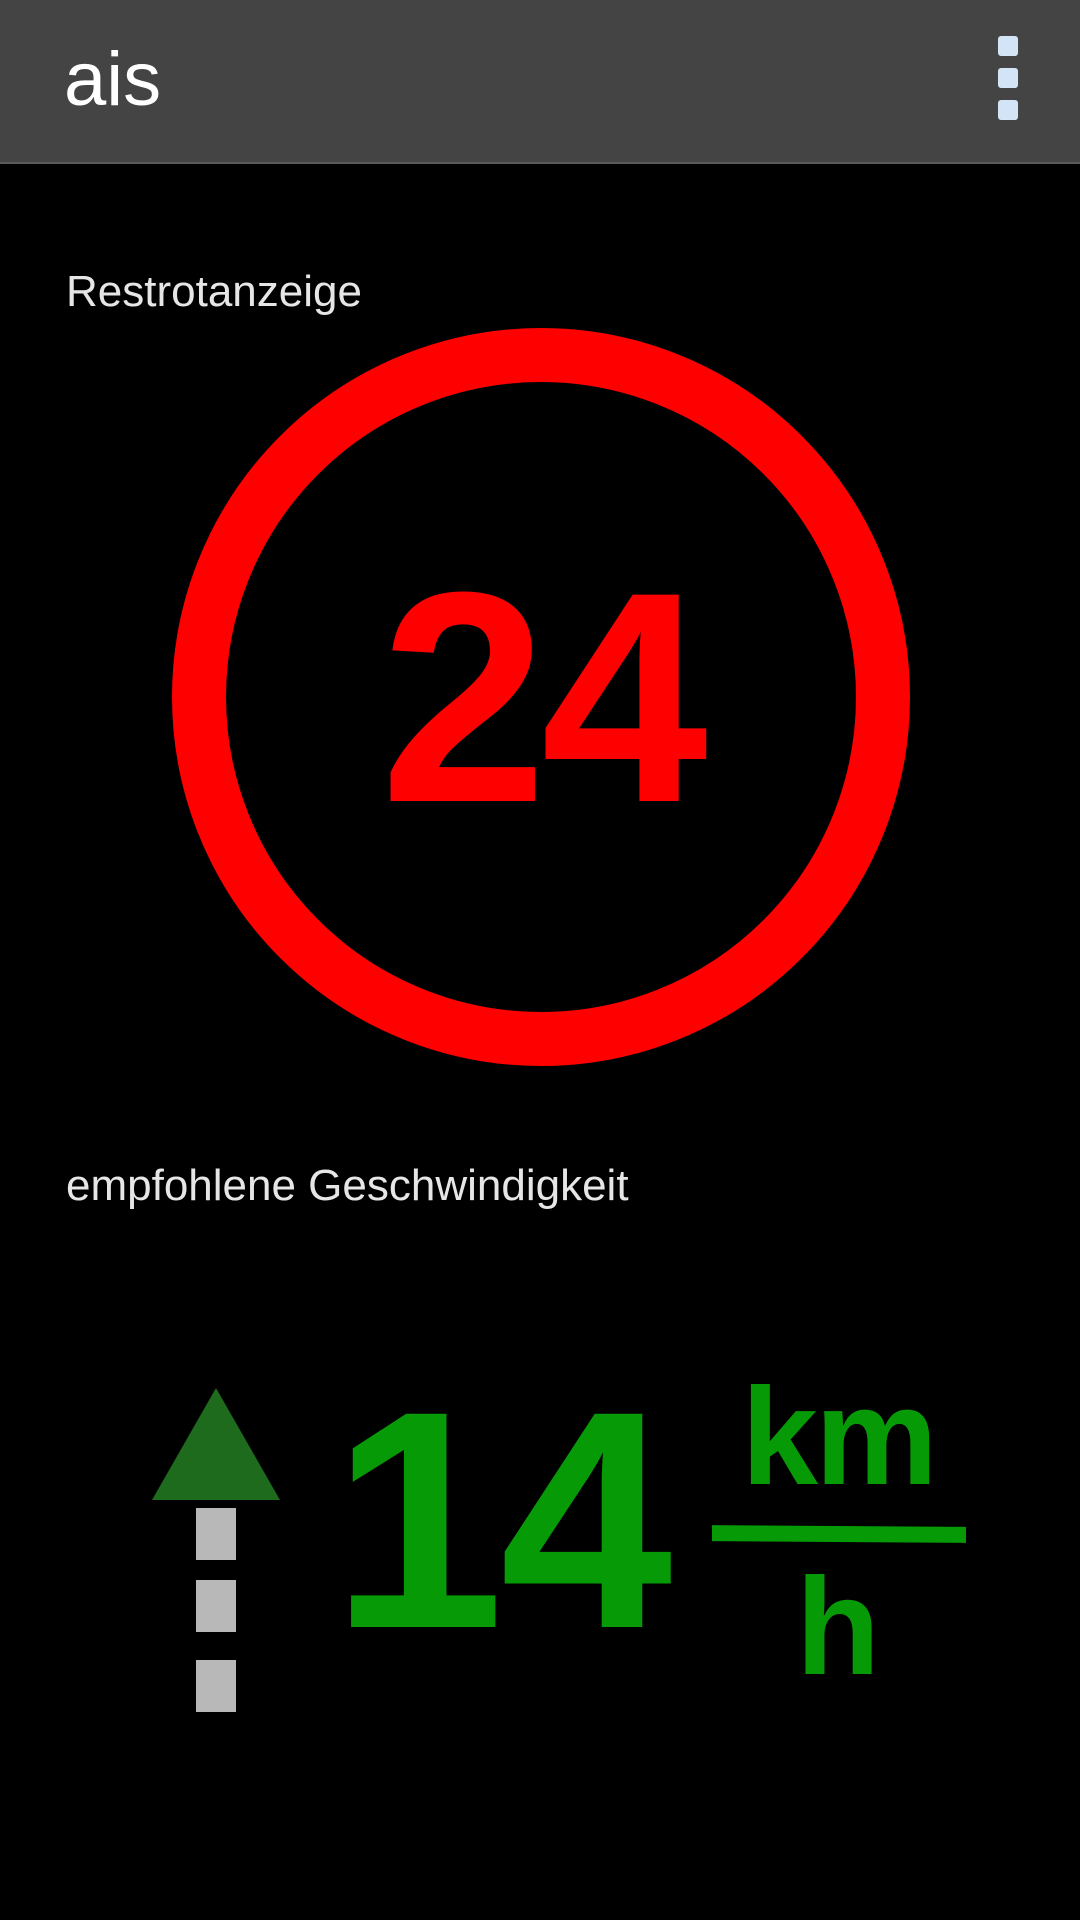 Image resolution: width=1080 pixels, height=1920 pixels. What do you see at coordinates (839, 1534) in the screenshot?
I see `speed-unit-fraction-bar` at bounding box center [839, 1534].